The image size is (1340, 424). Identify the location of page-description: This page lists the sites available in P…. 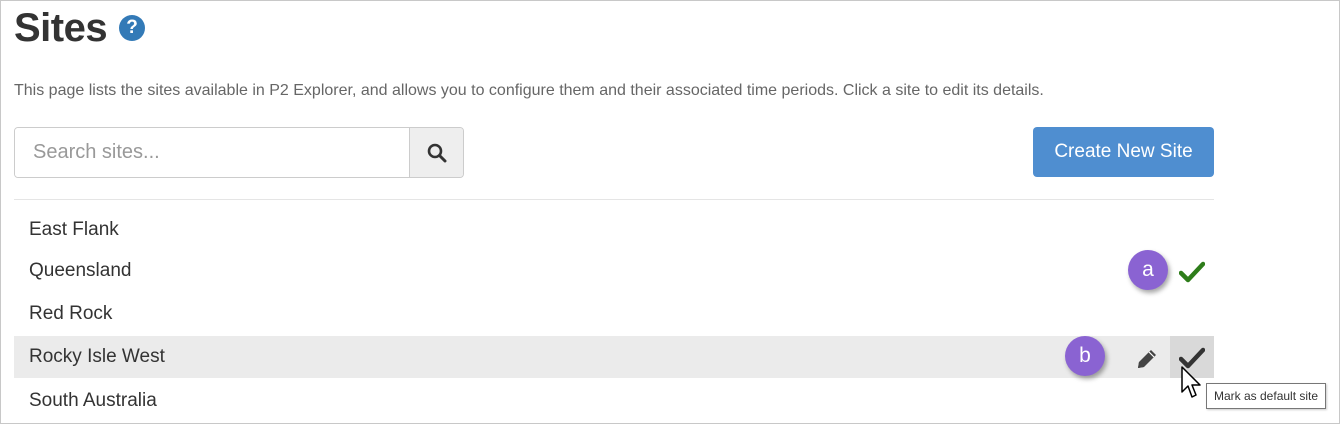
(529, 90).